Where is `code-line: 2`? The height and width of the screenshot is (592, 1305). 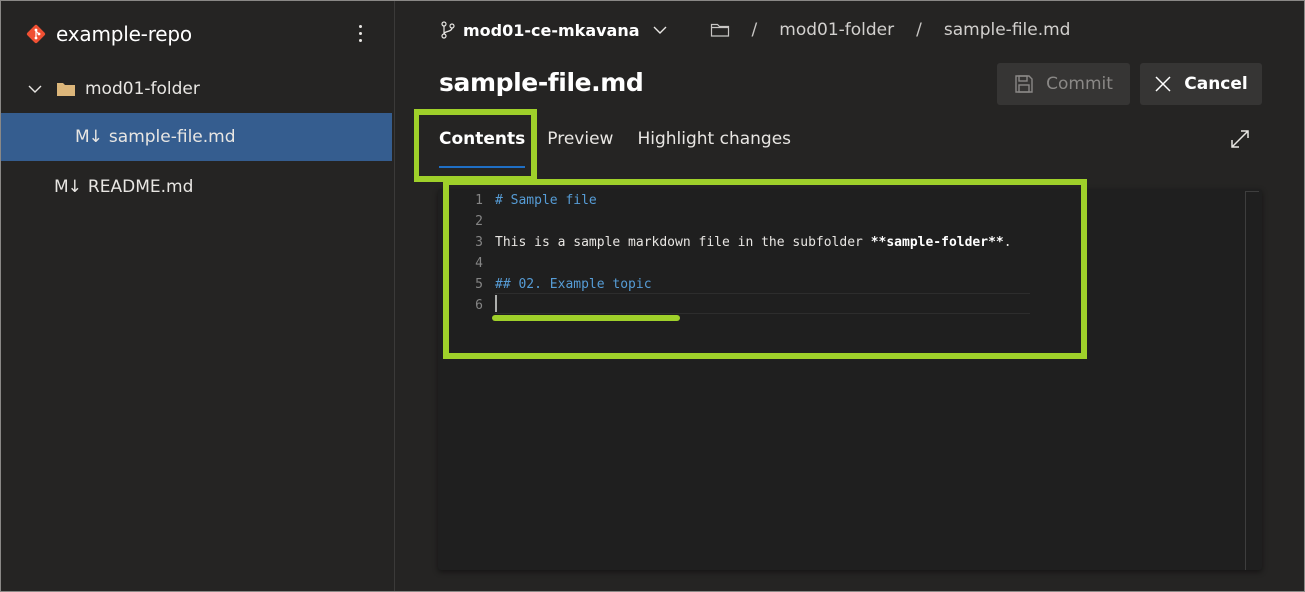 code-line: 2 is located at coordinates (738, 221).